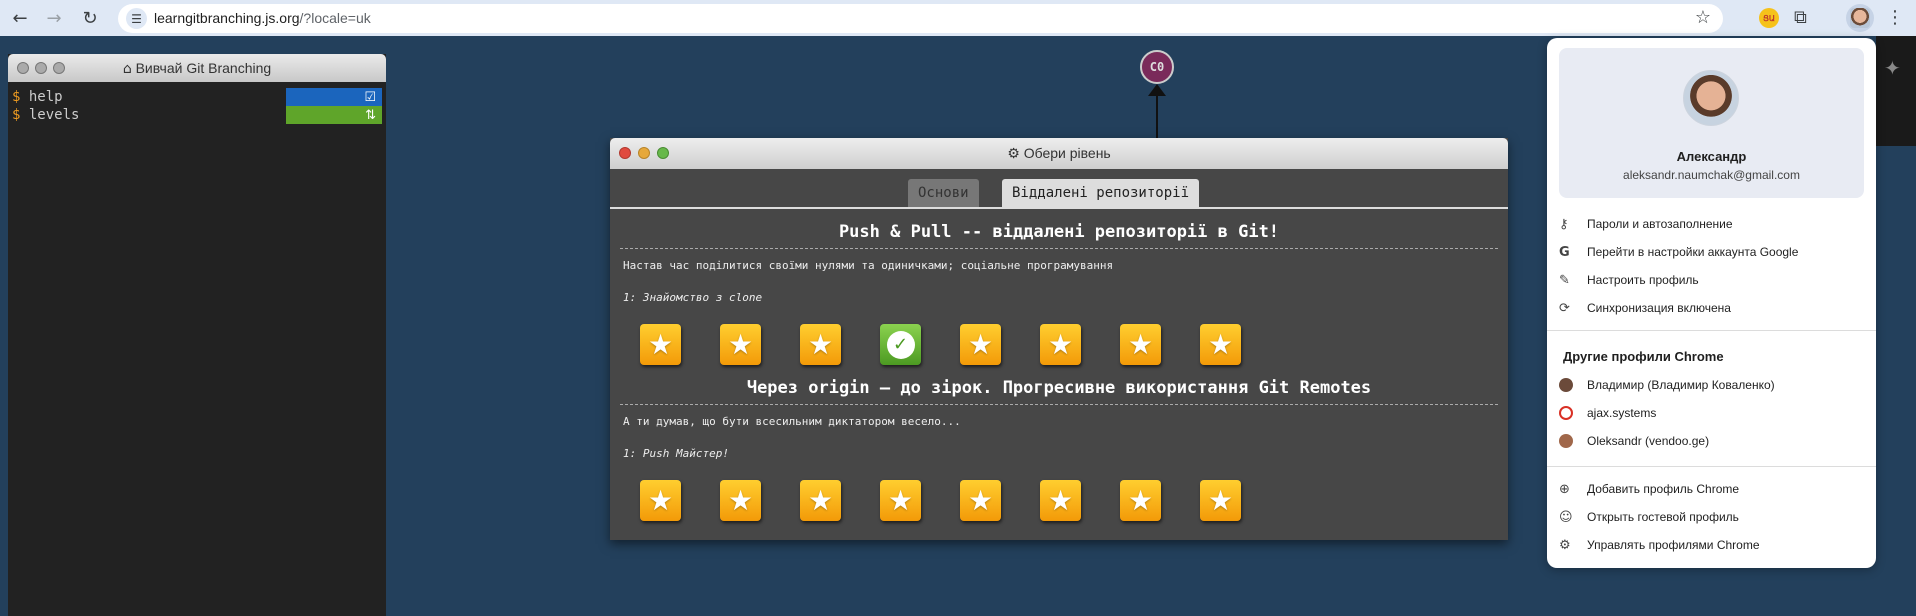 This screenshot has height=616, width=1916. I want to click on reload-button: ↻, so click(90, 18).